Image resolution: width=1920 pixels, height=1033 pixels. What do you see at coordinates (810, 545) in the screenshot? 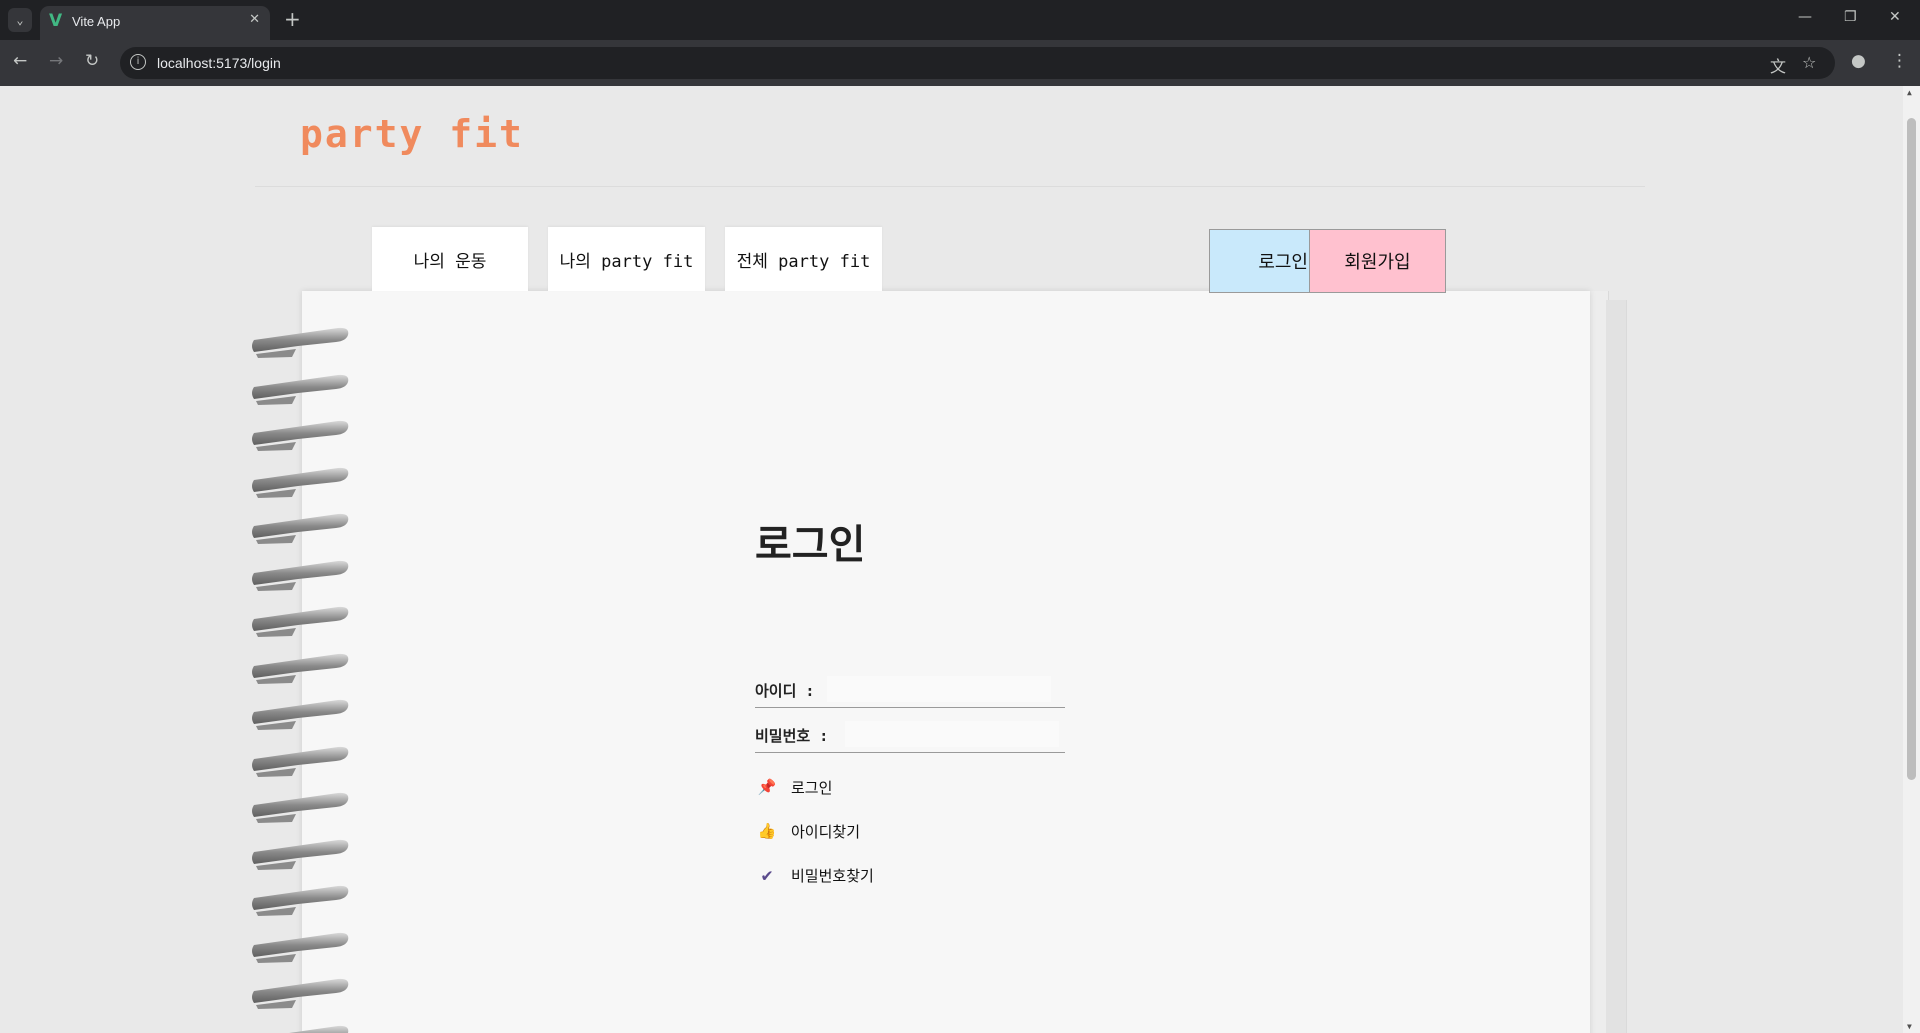
I see `login-title: 로그인` at bounding box center [810, 545].